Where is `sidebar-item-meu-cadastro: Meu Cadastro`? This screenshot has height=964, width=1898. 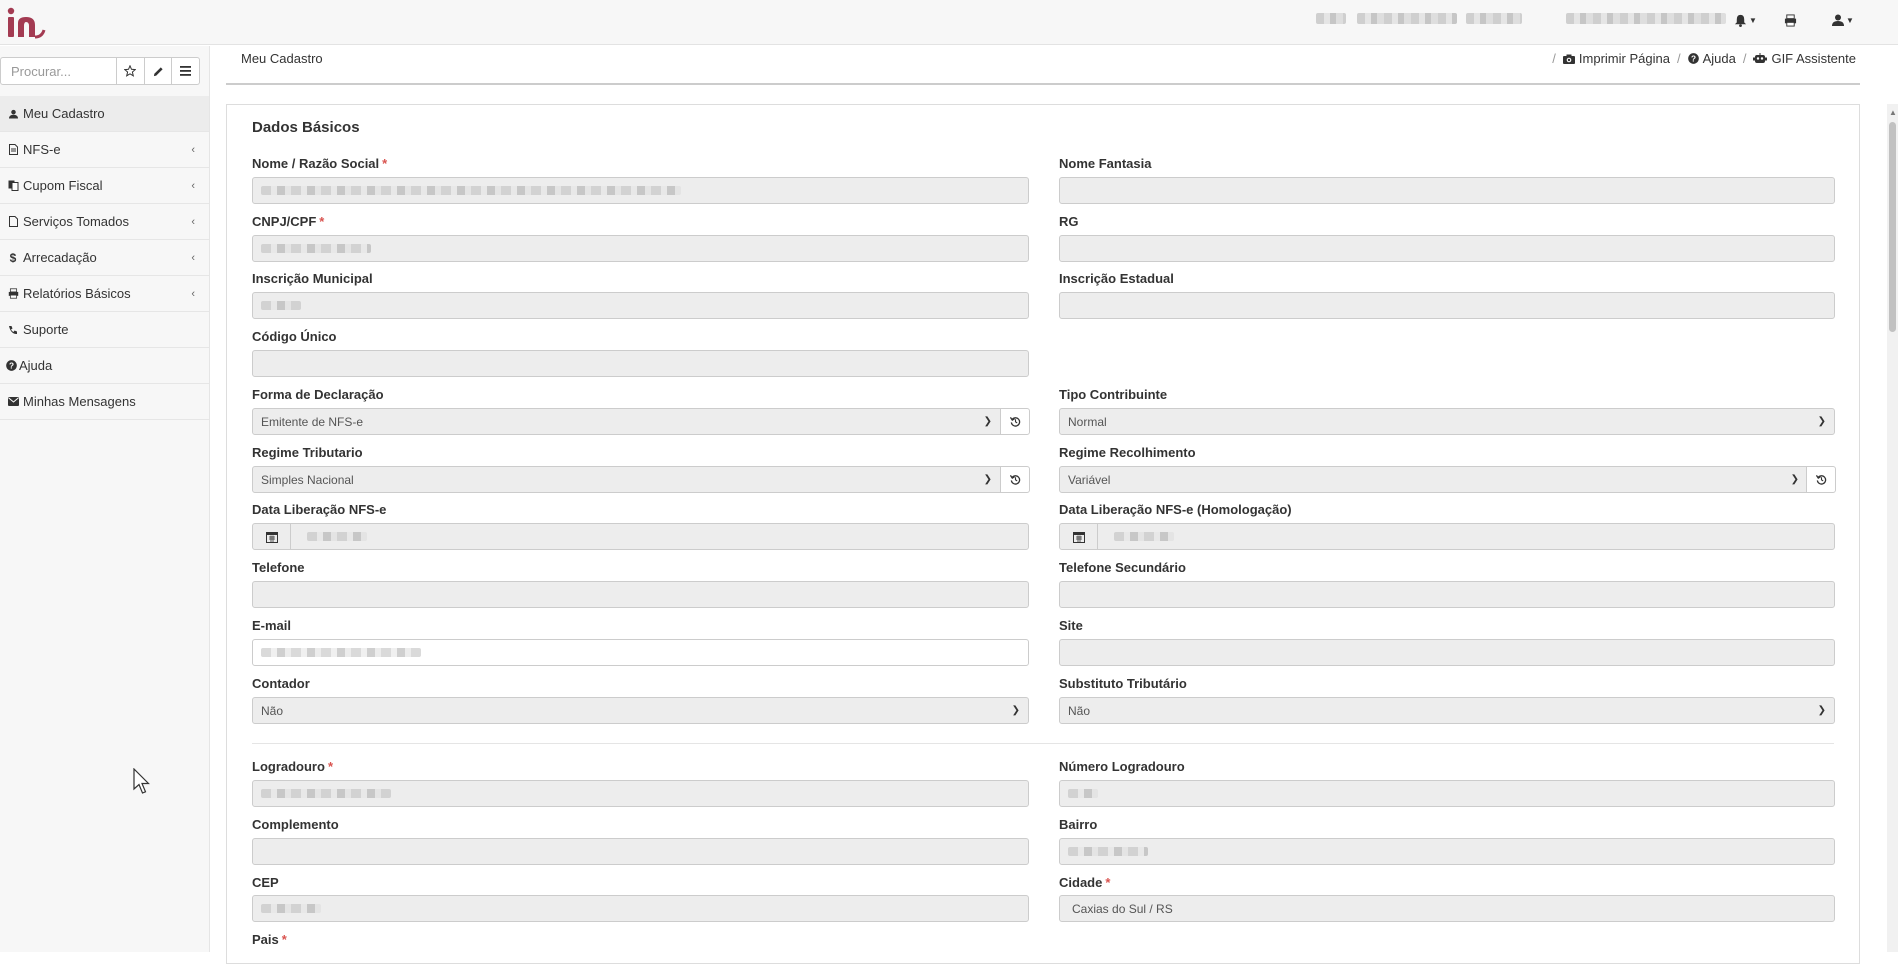
sidebar-item-meu-cadastro: Meu Cadastro is located at coordinates (104, 114).